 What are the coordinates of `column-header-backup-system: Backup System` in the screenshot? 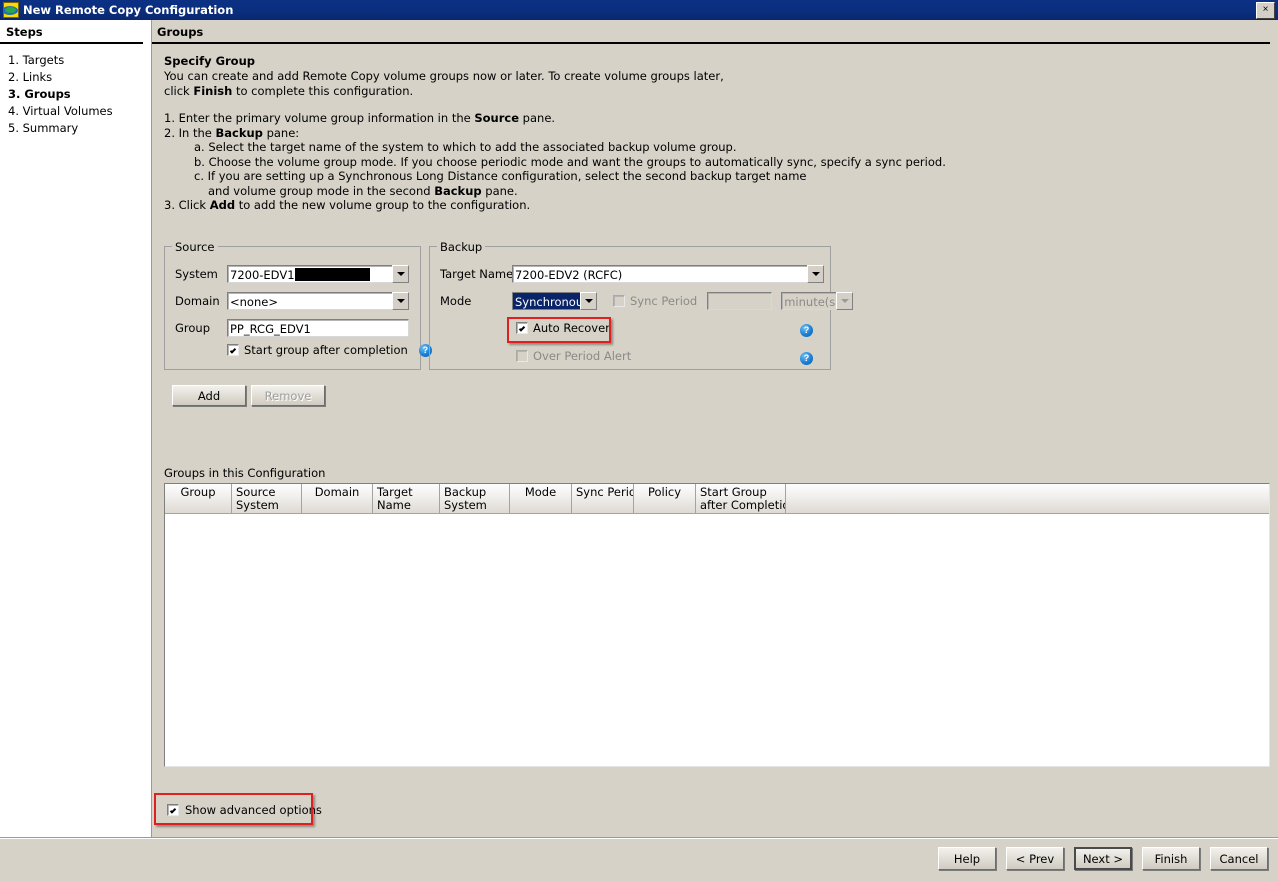 It's located at (475, 499).